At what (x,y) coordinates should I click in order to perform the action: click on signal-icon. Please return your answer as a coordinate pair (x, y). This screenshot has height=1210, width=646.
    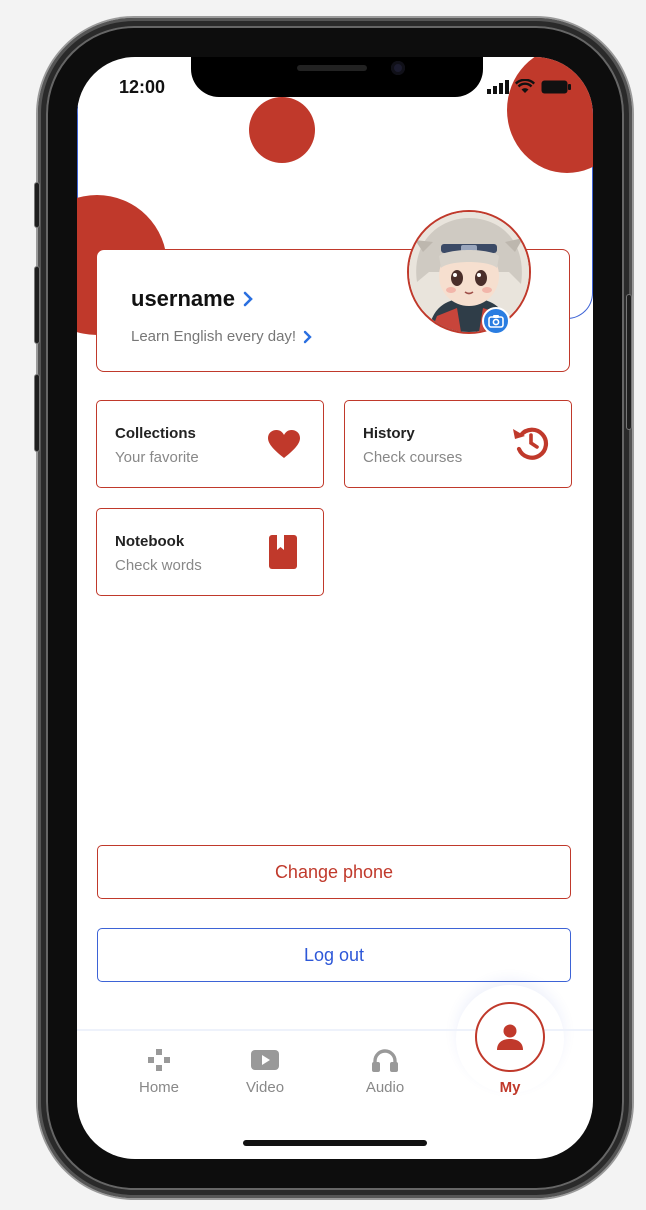
    Looking at the image, I should click on (498, 87).